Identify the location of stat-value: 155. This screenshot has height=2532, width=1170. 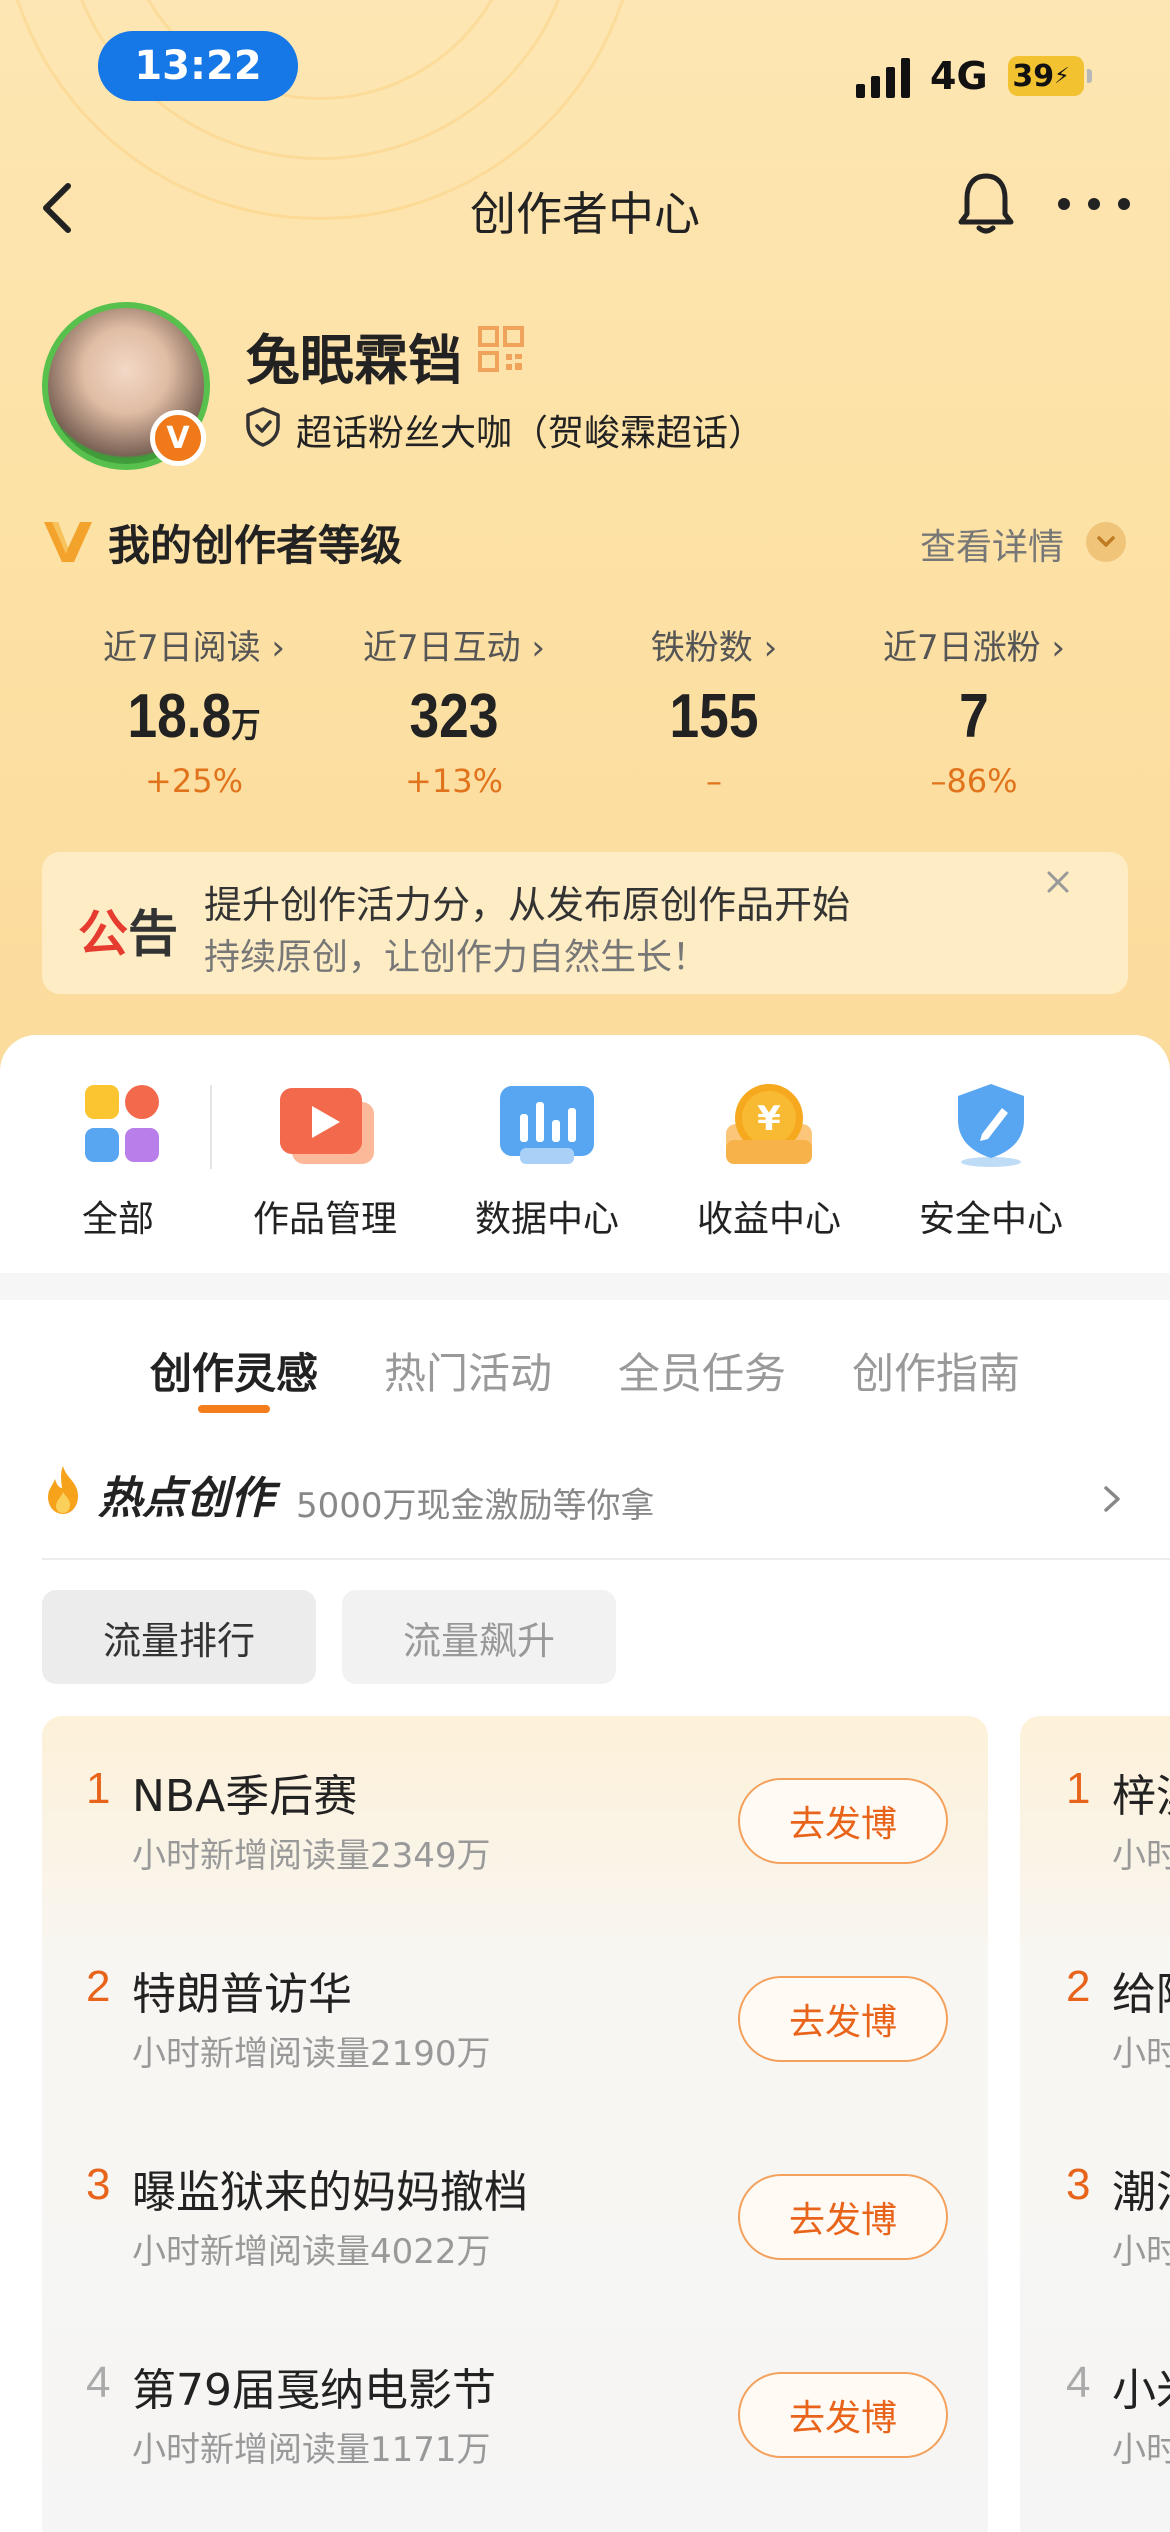
(714, 716).